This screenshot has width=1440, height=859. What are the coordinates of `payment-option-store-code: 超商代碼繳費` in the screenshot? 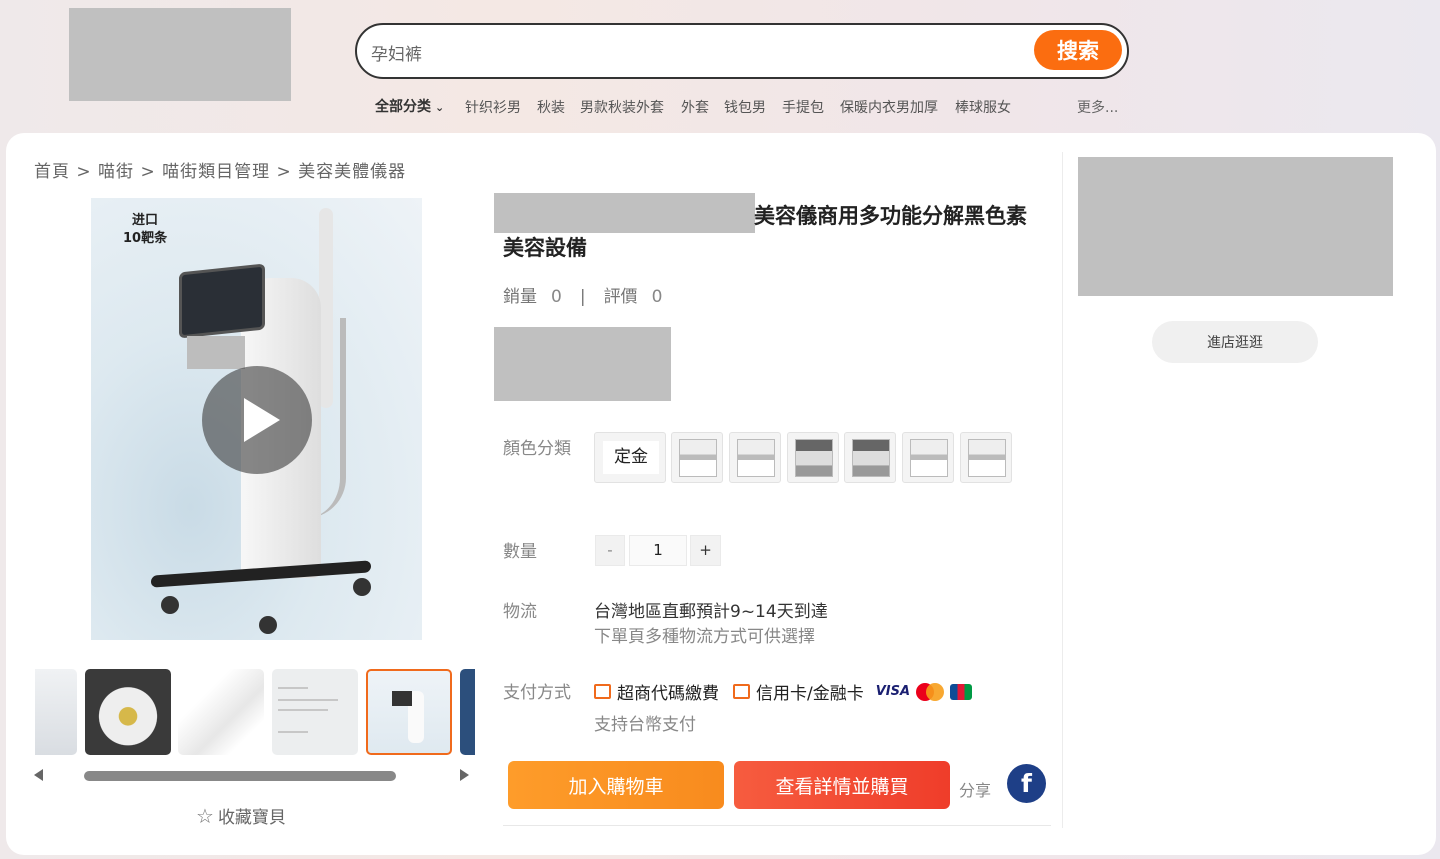 It's located at (668, 694).